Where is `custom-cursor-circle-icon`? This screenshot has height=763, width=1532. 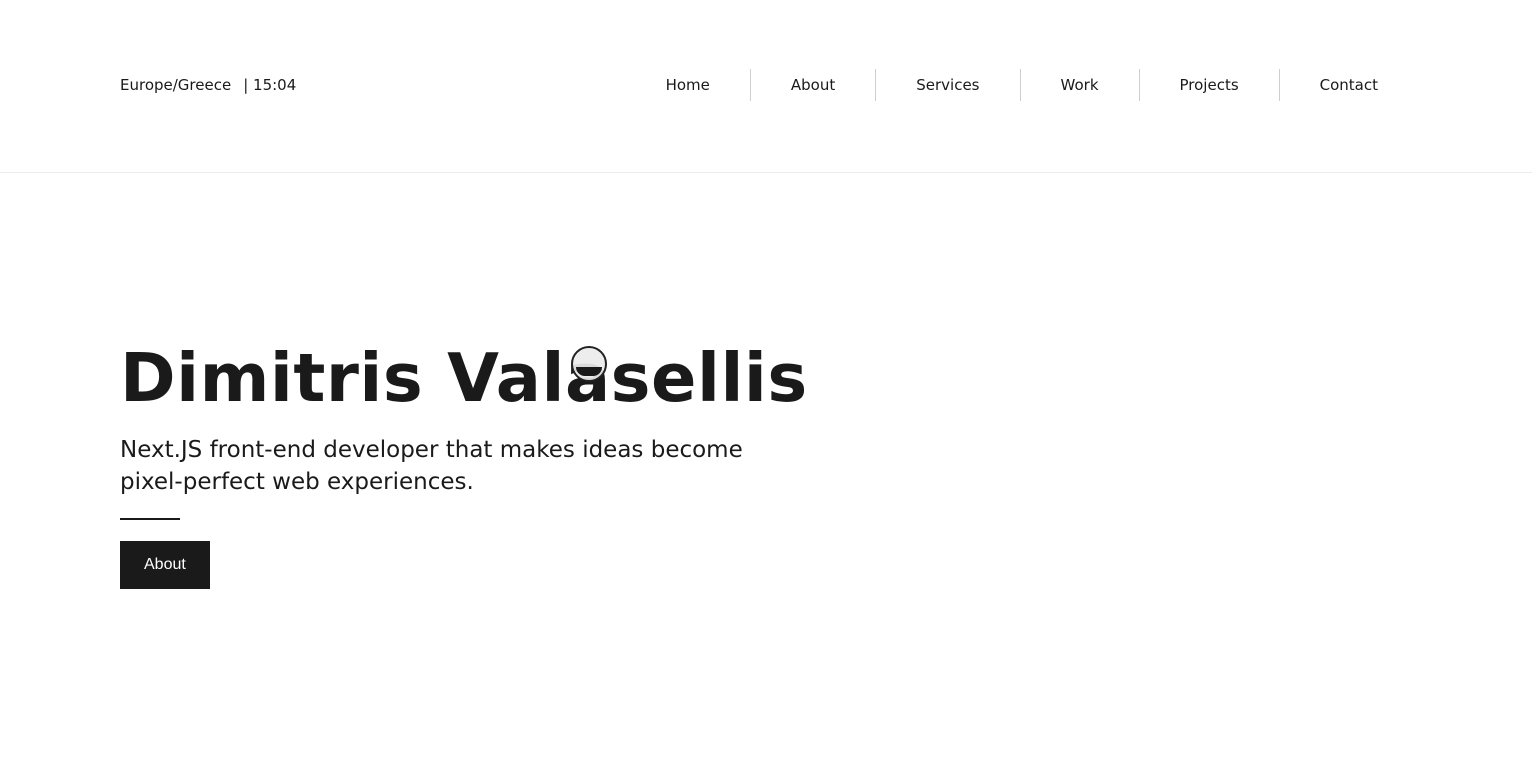
custom-cursor-circle-icon is located at coordinates (589, 364).